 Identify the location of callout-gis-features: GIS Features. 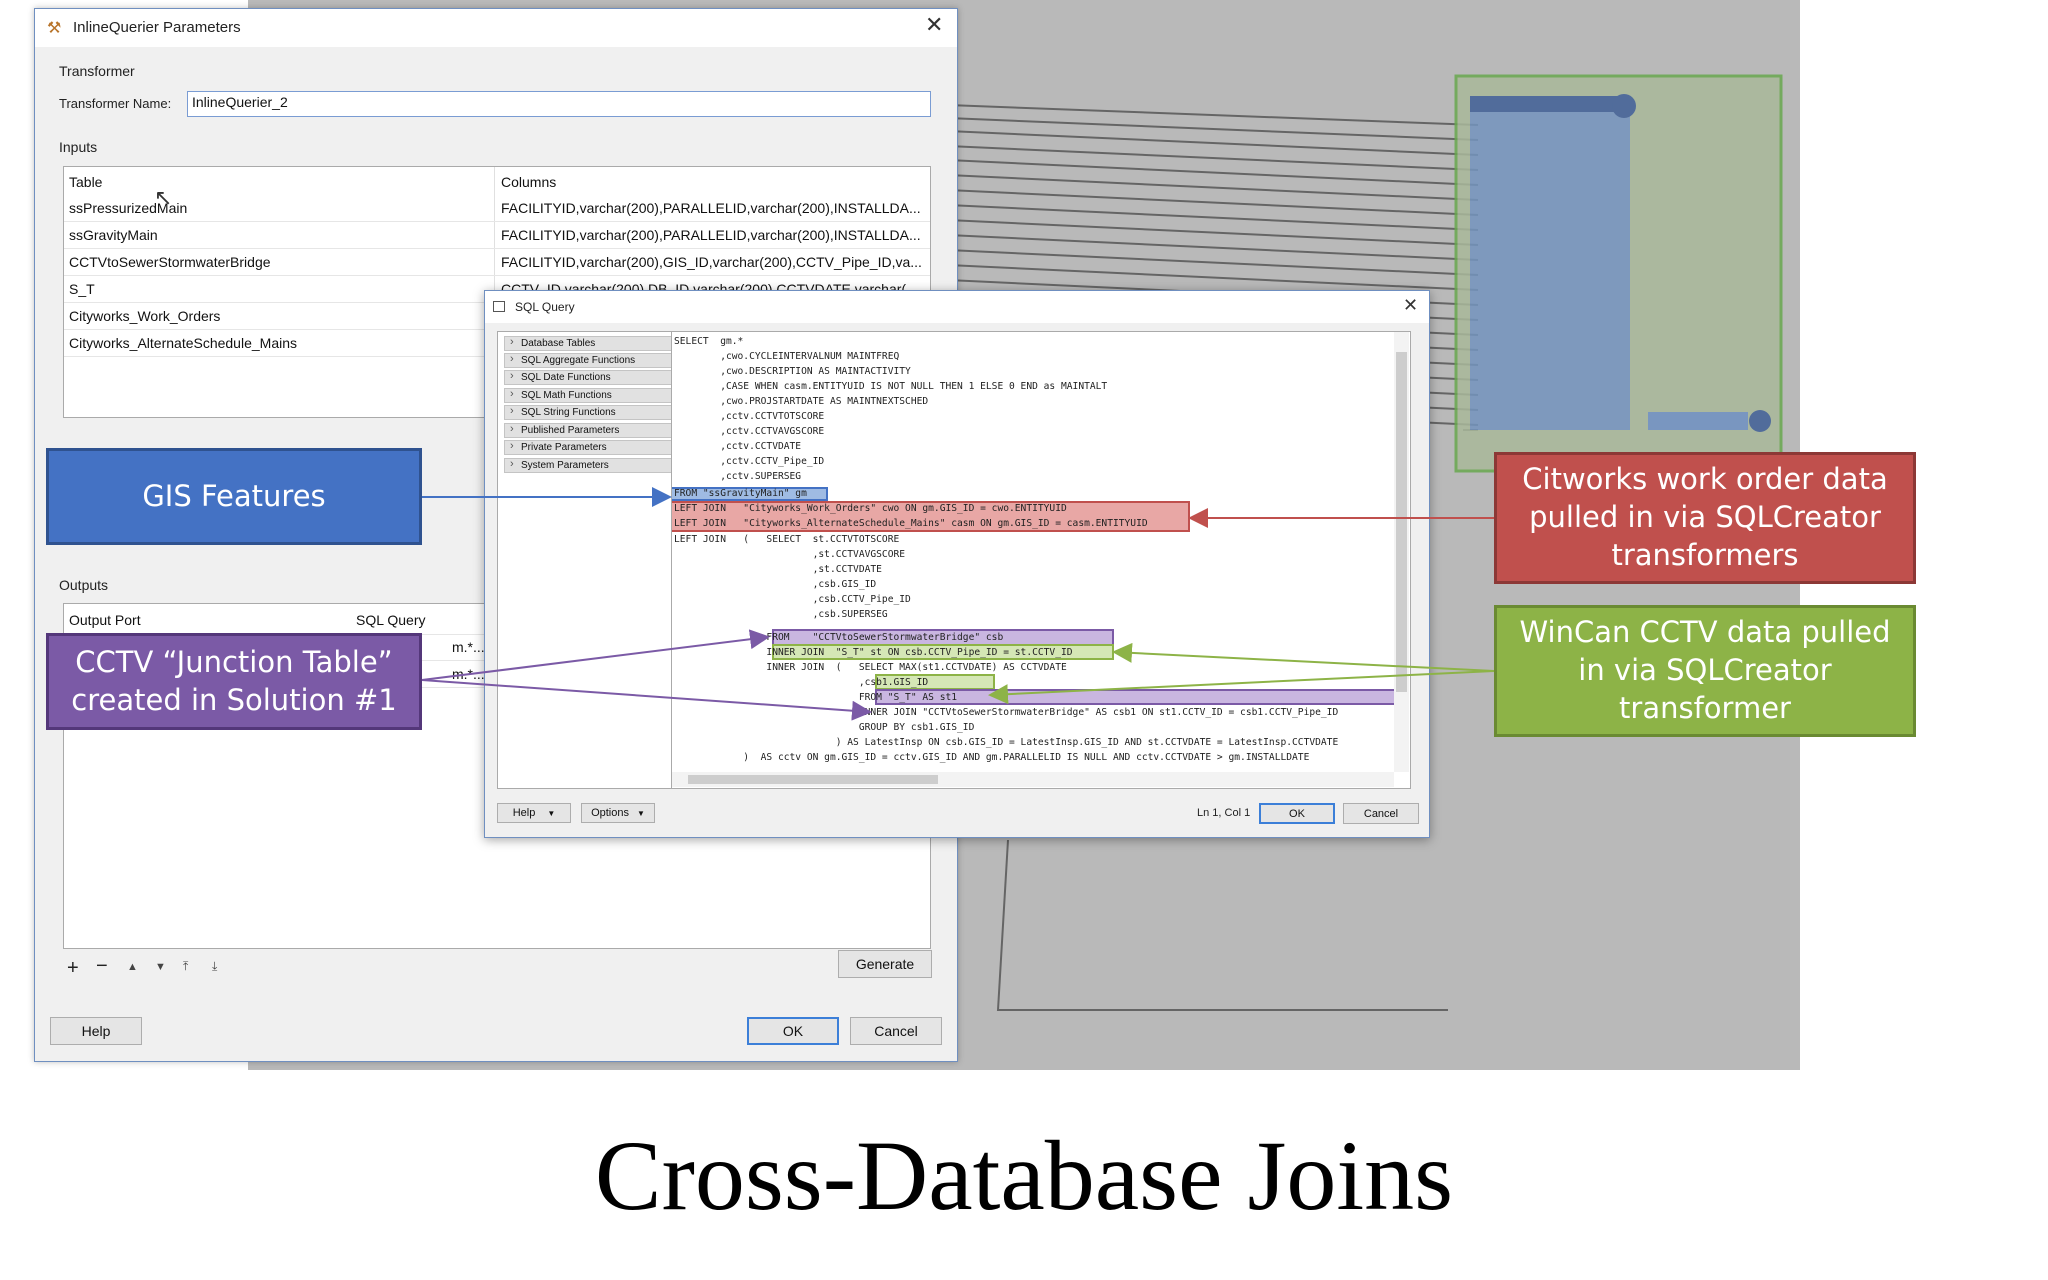
(234, 496).